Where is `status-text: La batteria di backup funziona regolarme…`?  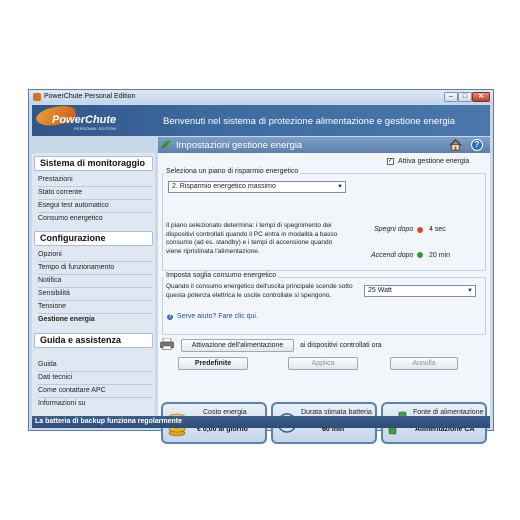
status-text: La batteria di backup funziona regolarme… is located at coordinates (109, 421).